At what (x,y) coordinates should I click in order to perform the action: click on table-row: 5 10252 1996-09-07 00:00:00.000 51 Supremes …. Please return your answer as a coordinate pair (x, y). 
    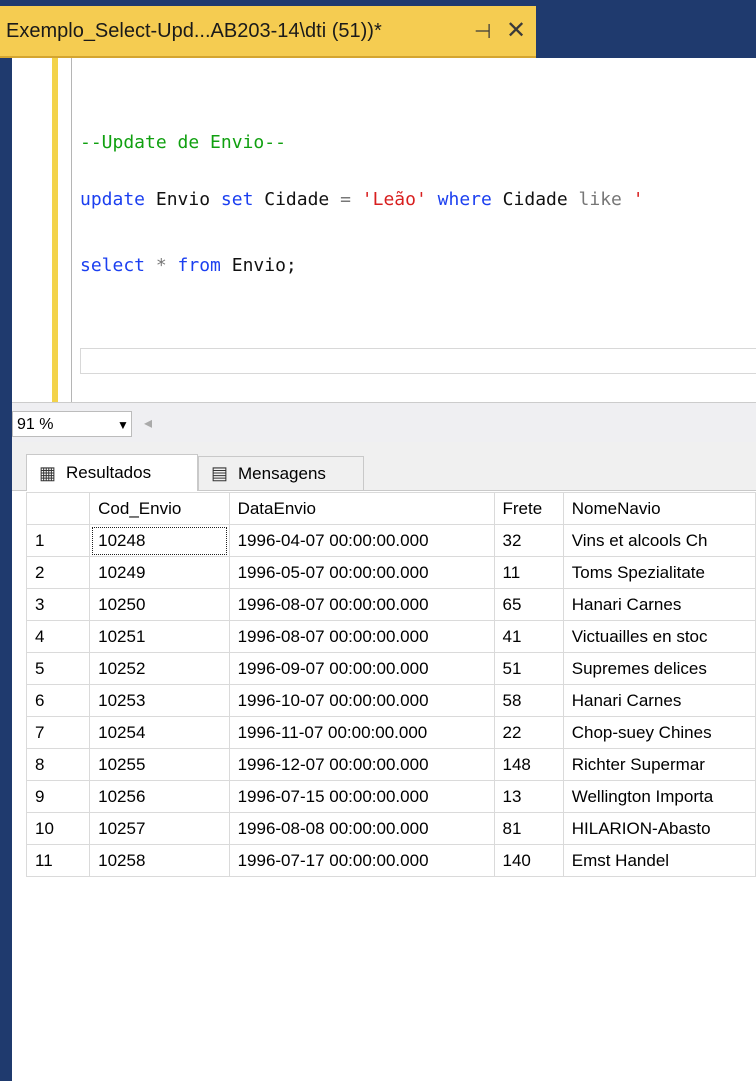
    Looking at the image, I should click on (390, 668).